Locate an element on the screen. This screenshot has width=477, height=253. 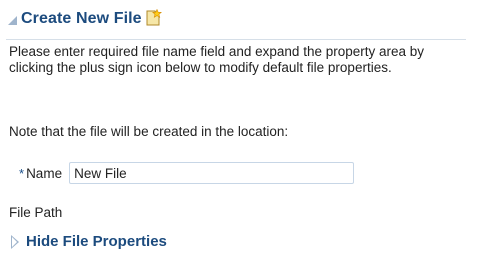
header-divider is located at coordinates (236, 39).